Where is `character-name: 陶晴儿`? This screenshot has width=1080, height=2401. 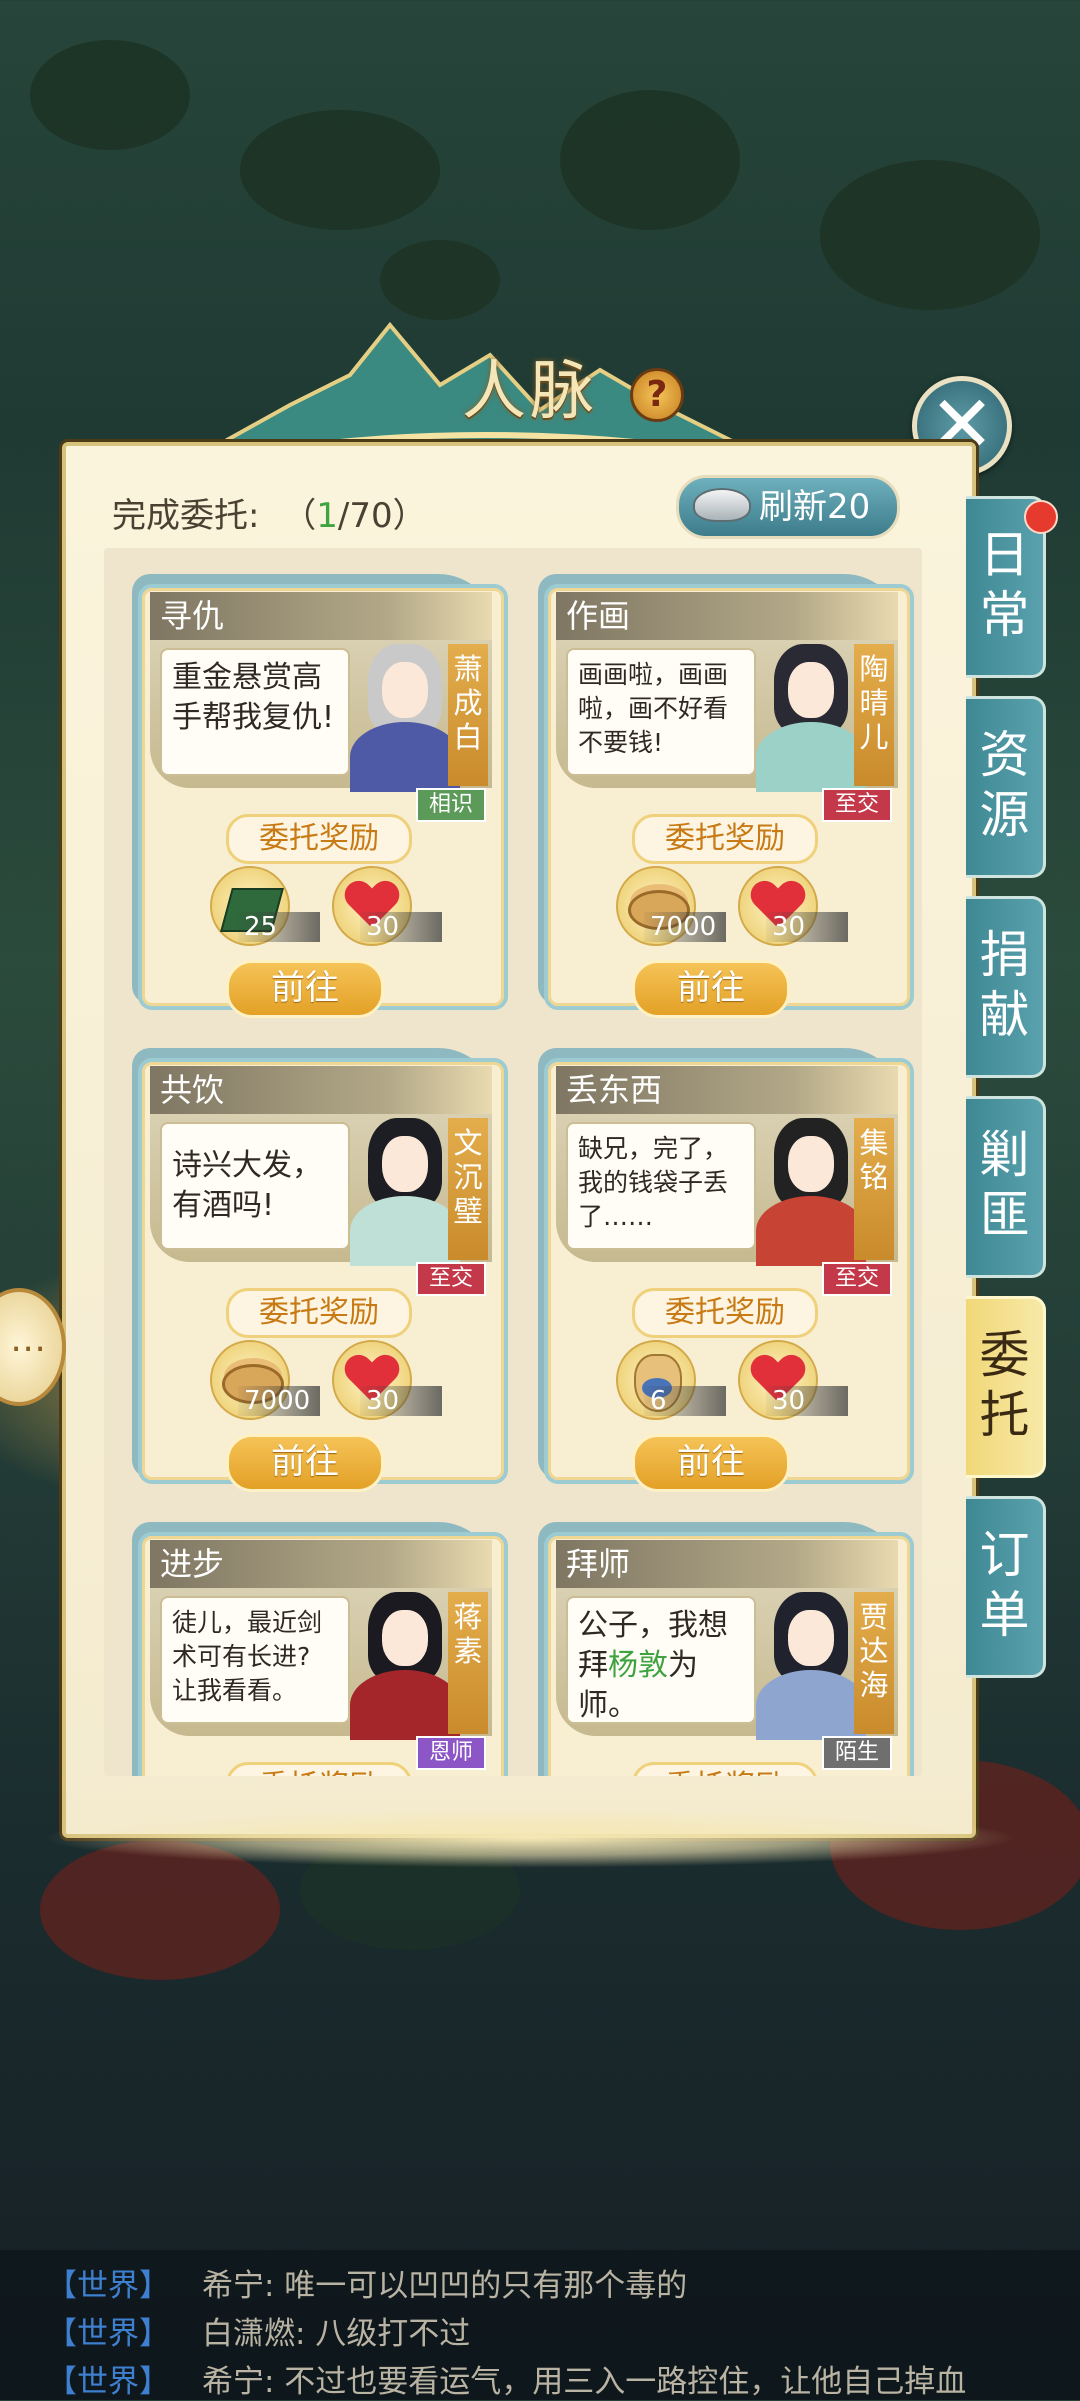 character-name: 陶晴儿 is located at coordinates (874, 715).